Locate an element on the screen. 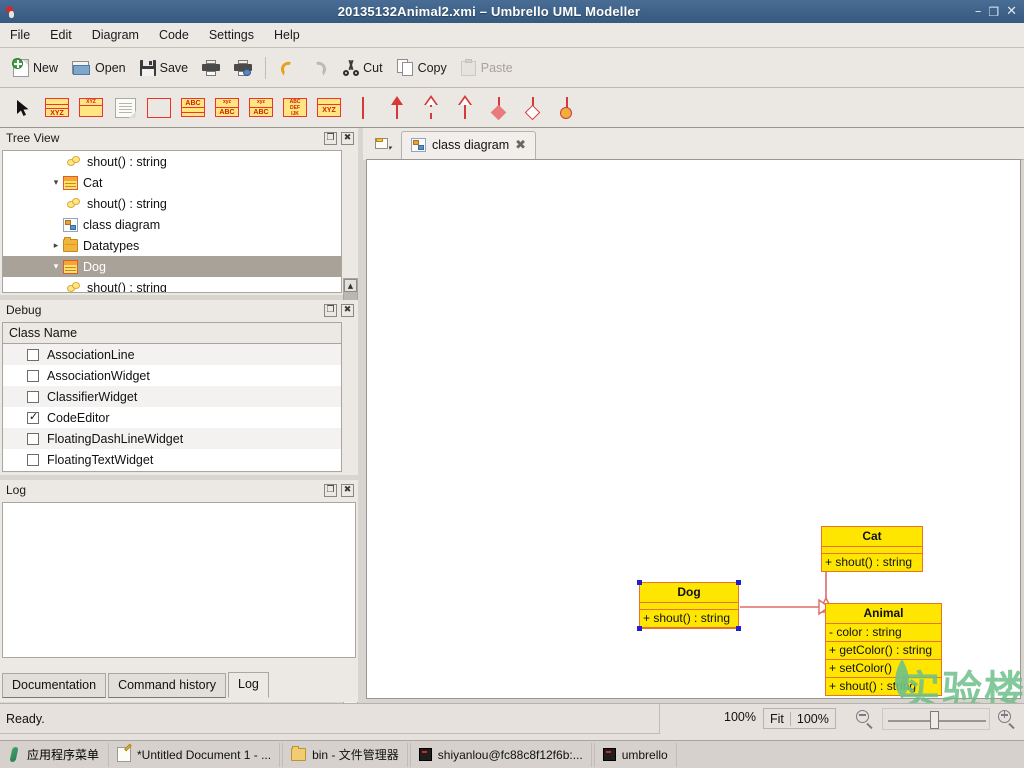  menu-settings: Settings is located at coordinates (231, 35).